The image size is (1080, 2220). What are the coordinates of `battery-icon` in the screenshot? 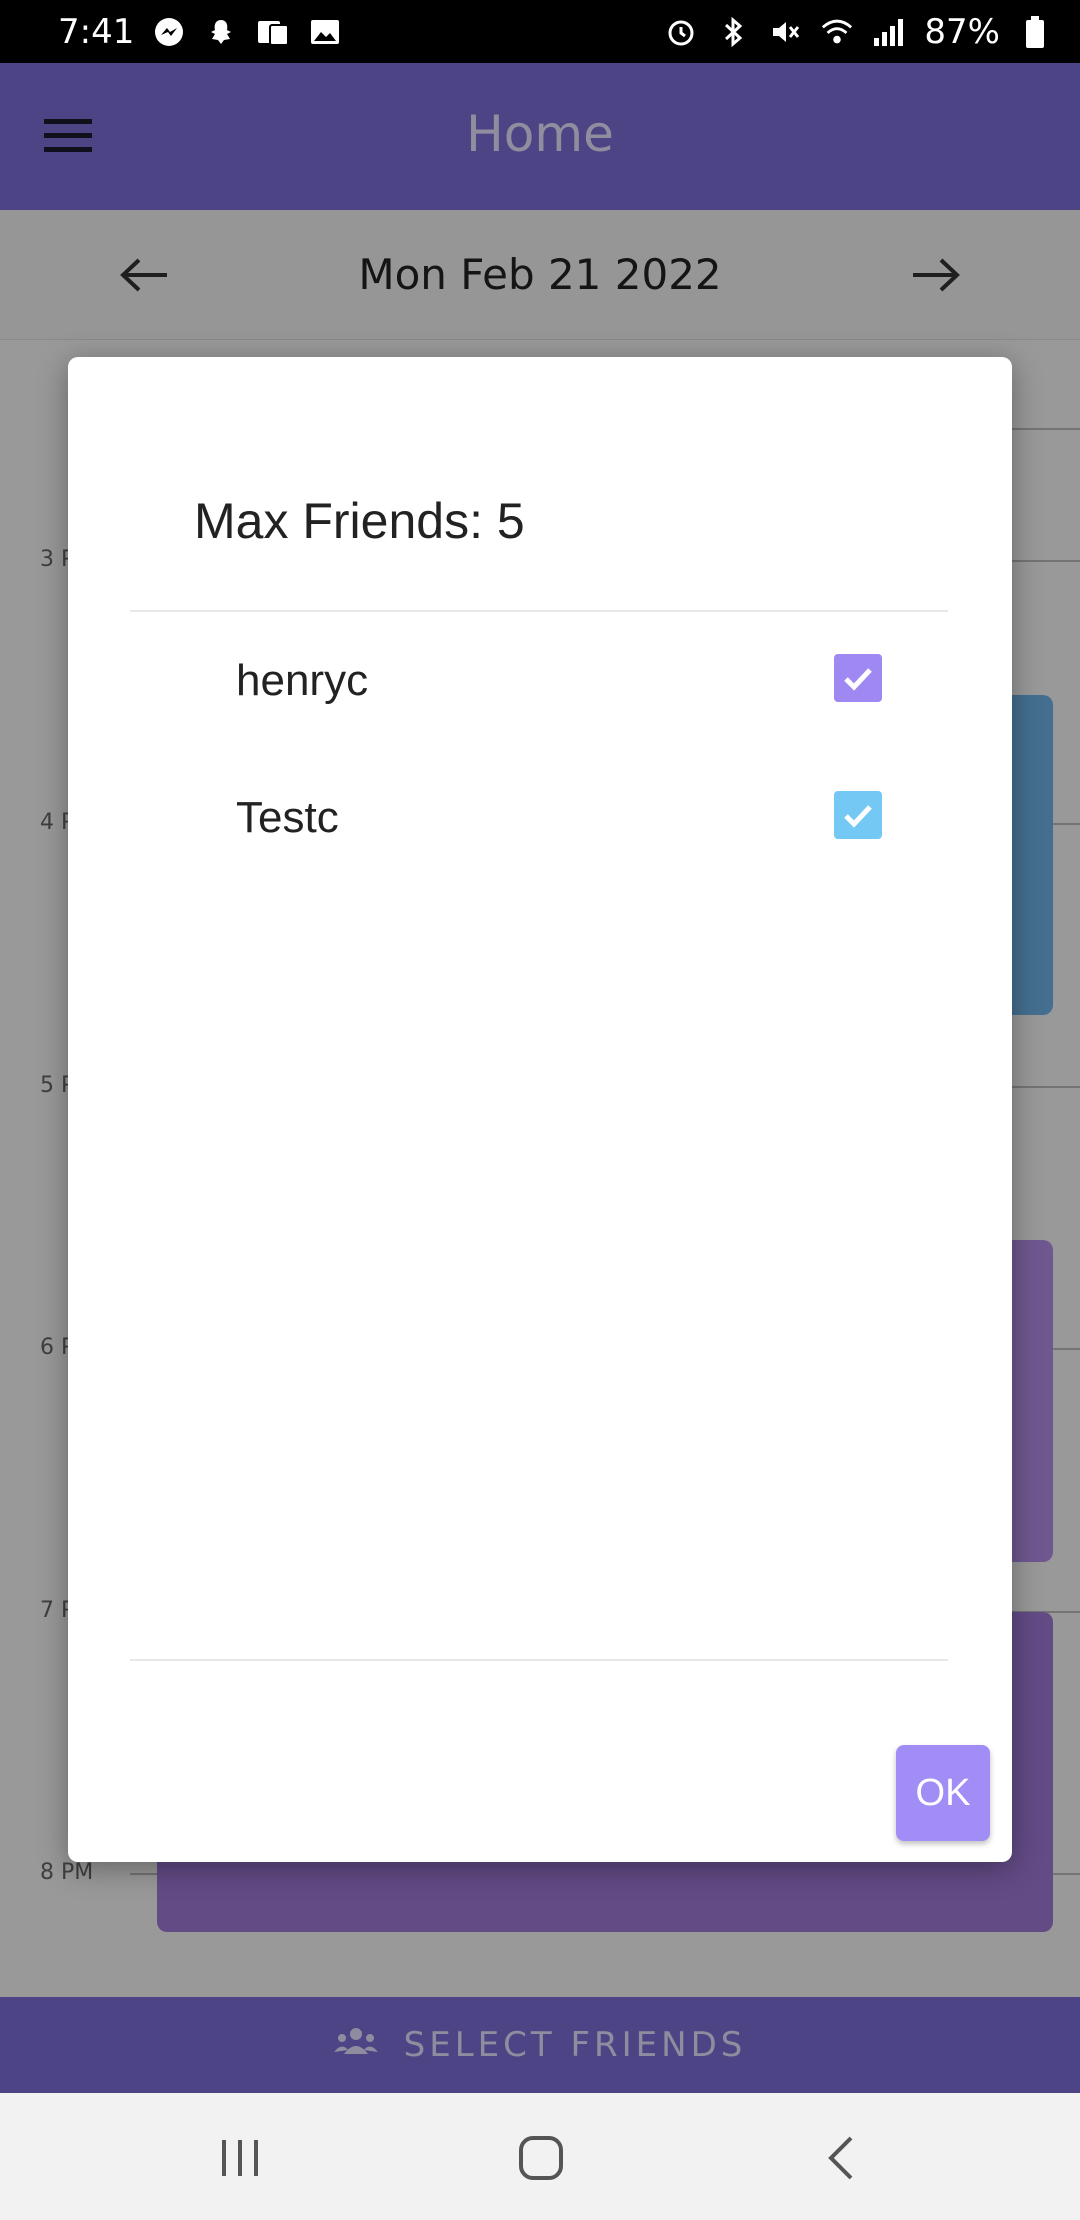 It's located at (1035, 32).